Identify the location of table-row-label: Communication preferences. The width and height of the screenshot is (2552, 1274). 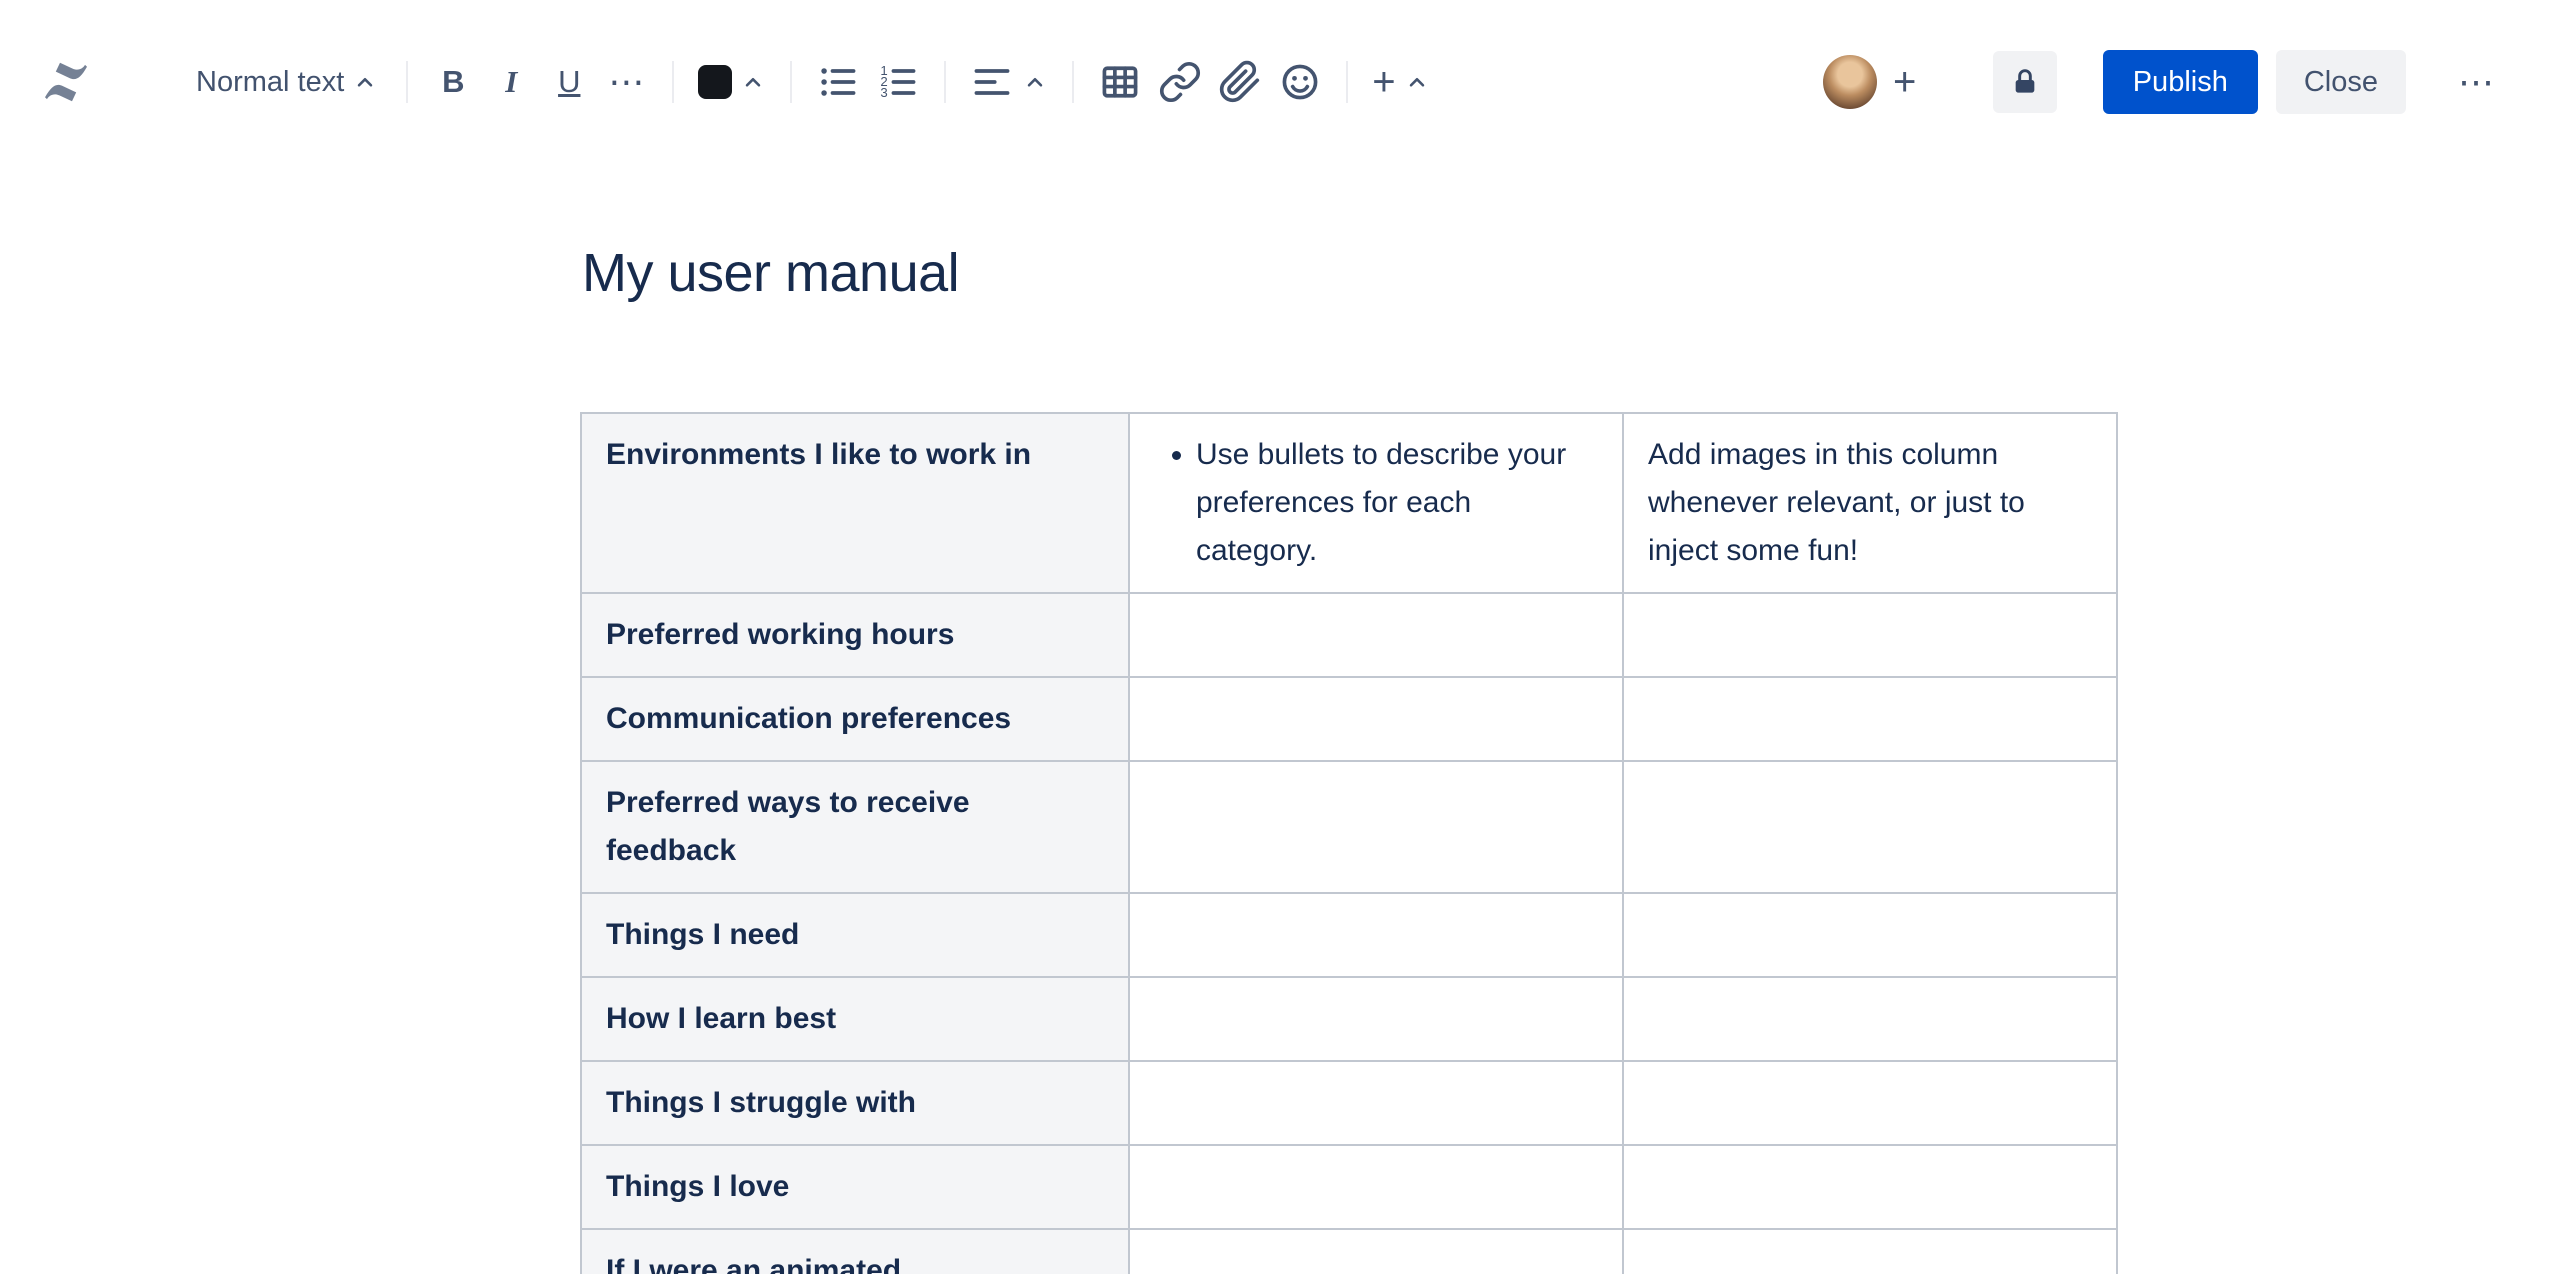
(855, 718).